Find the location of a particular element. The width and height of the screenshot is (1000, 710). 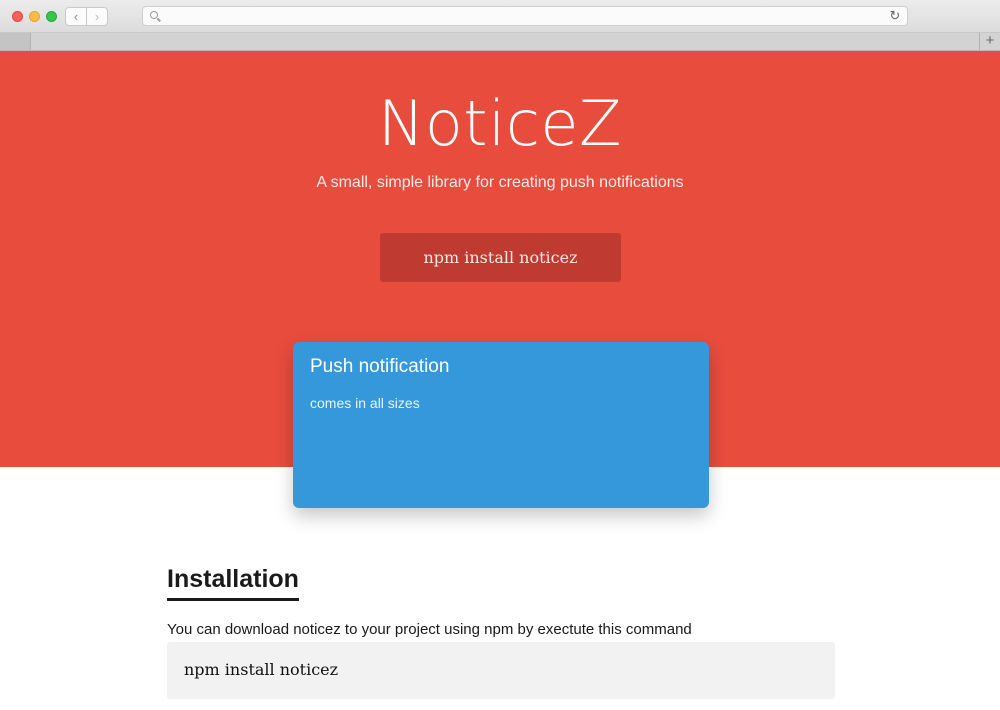

install-command-button: npm install noticez is located at coordinates (500, 257).